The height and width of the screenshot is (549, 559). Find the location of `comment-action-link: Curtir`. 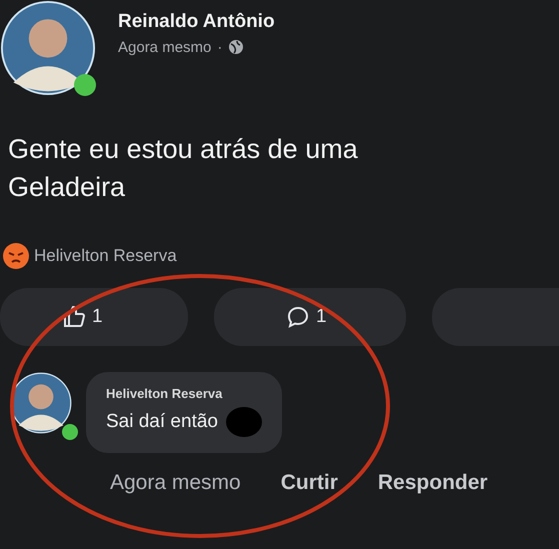

comment-action-link: Curtir is located at coordinates (309, 483).